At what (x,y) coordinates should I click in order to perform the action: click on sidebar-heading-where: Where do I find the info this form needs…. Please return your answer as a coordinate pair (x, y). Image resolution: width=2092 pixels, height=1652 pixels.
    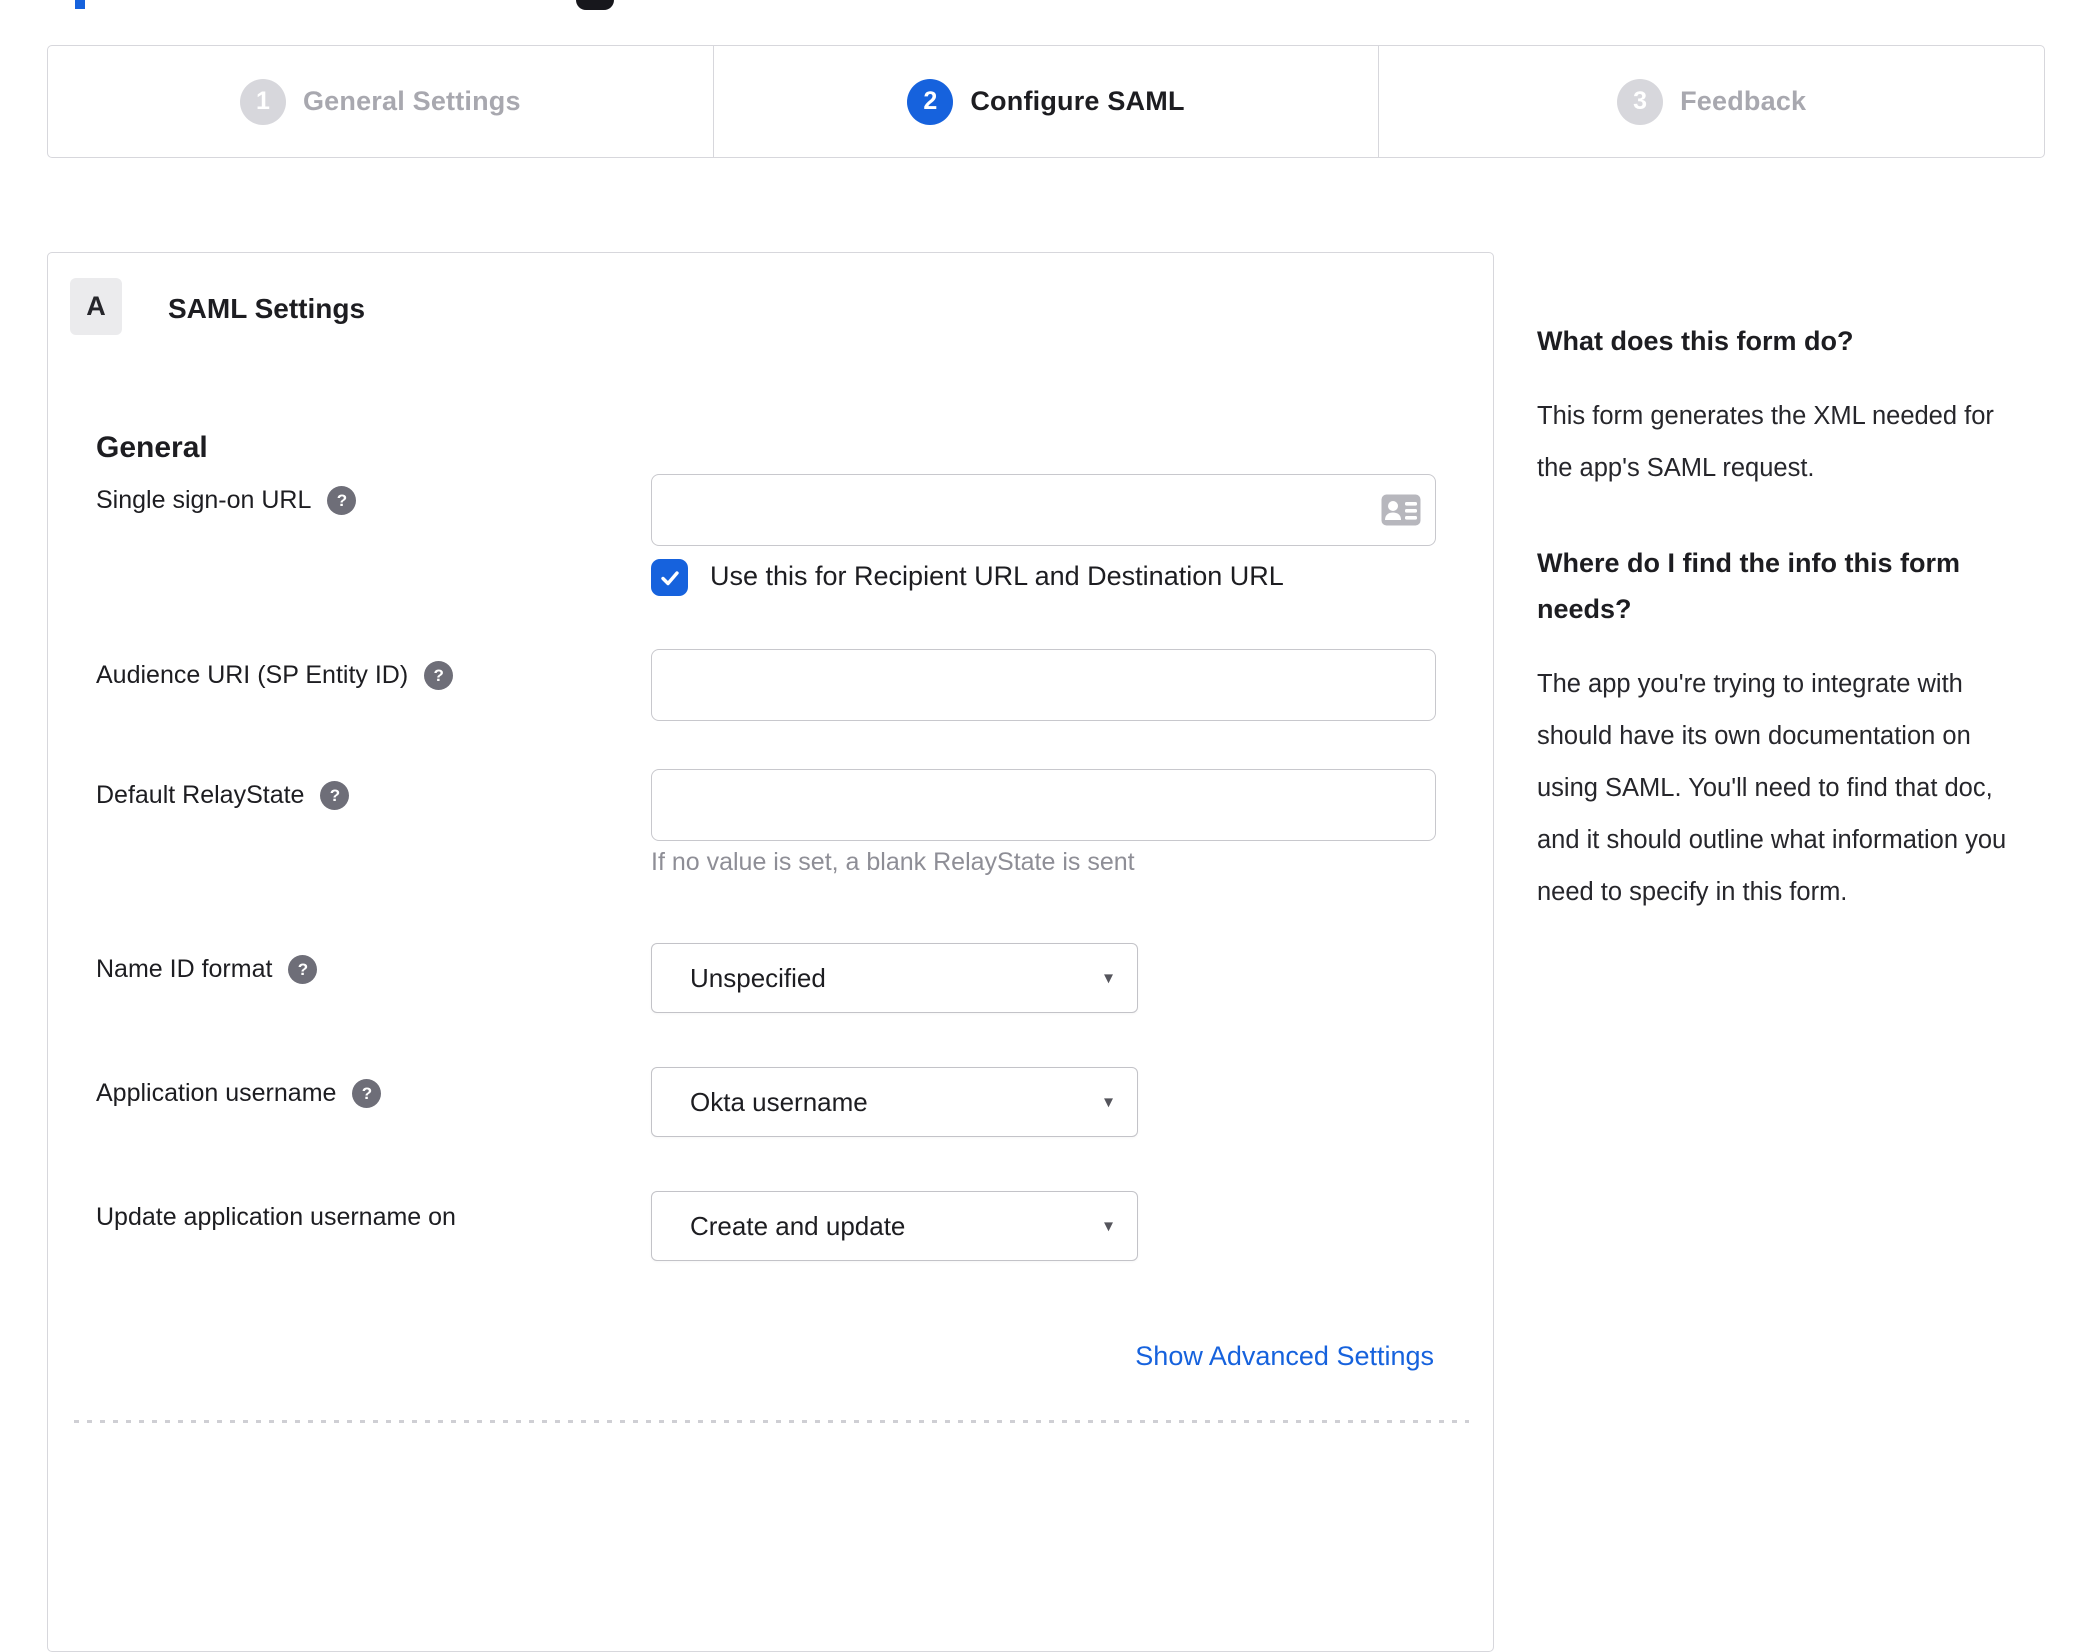
    Looking at the image, I should click on (1748, 586).